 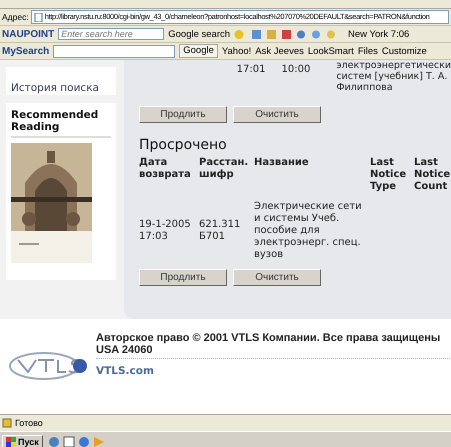 What do you see at coordinates (111, 34) in the screenshot?
I see `search-field: Enter search here` at bounding box center [111, 34].